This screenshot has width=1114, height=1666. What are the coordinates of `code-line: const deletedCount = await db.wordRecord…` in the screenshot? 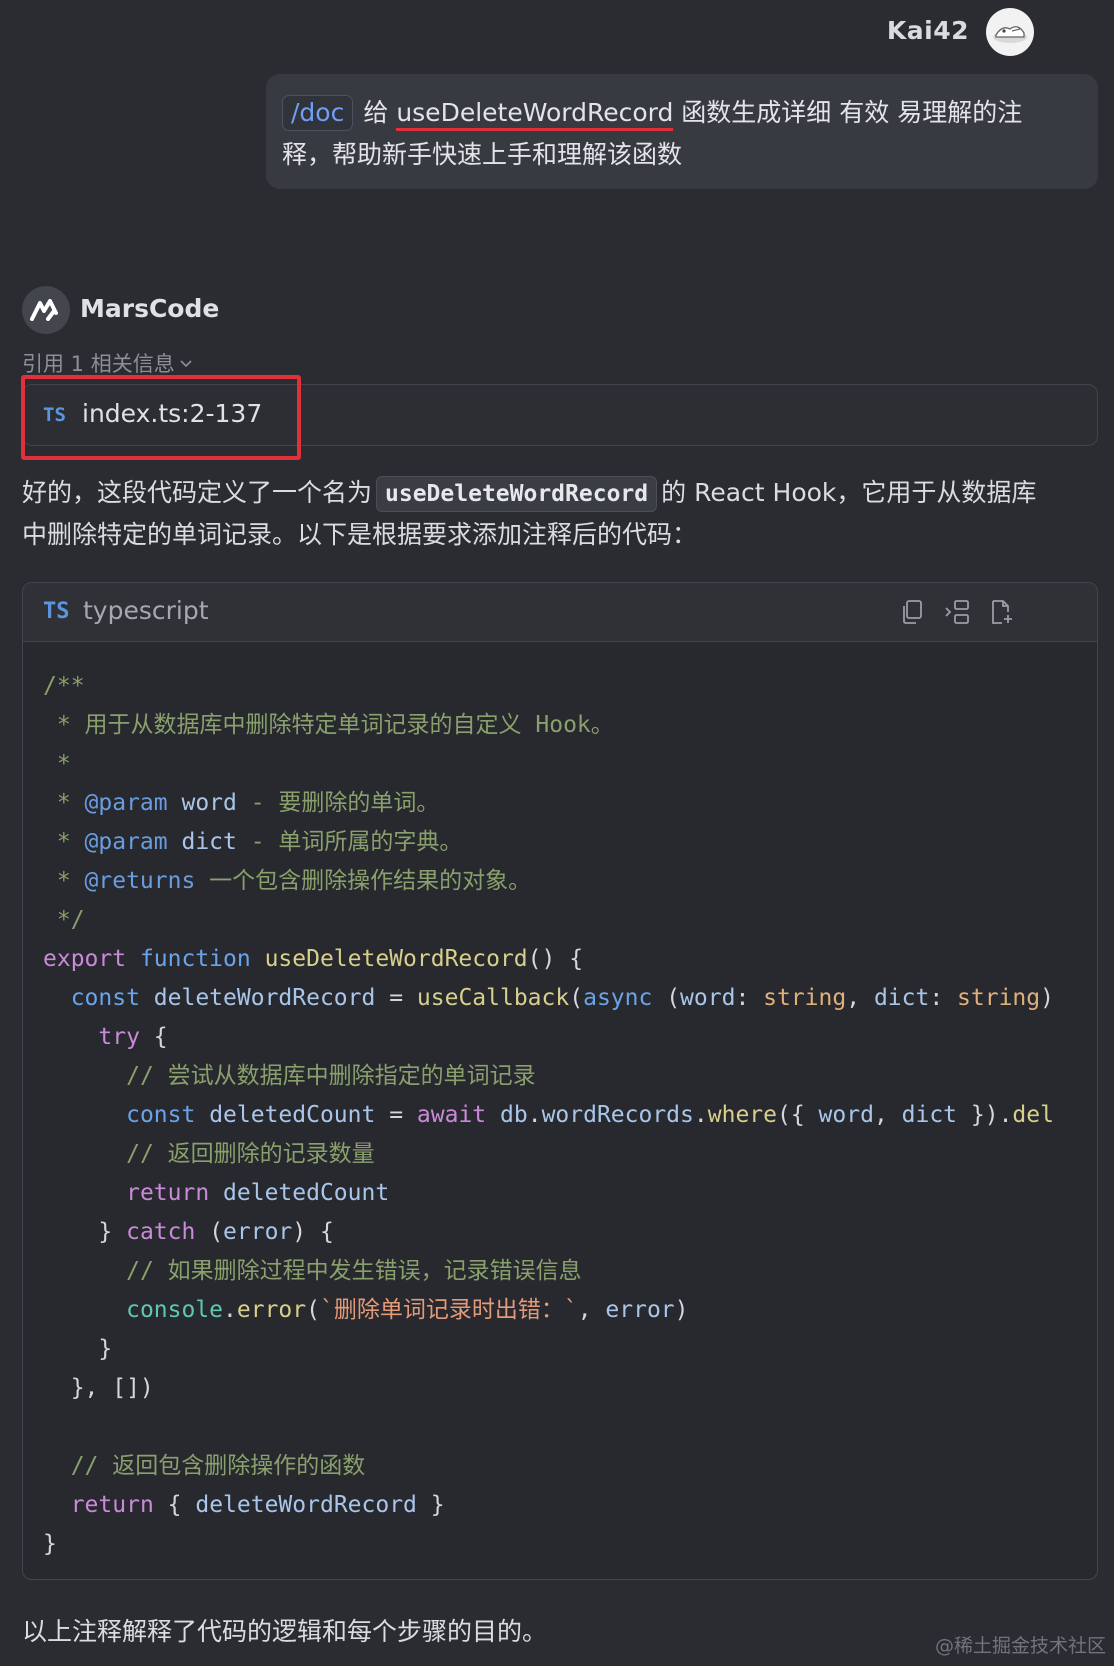 It's located at (570, 1115).